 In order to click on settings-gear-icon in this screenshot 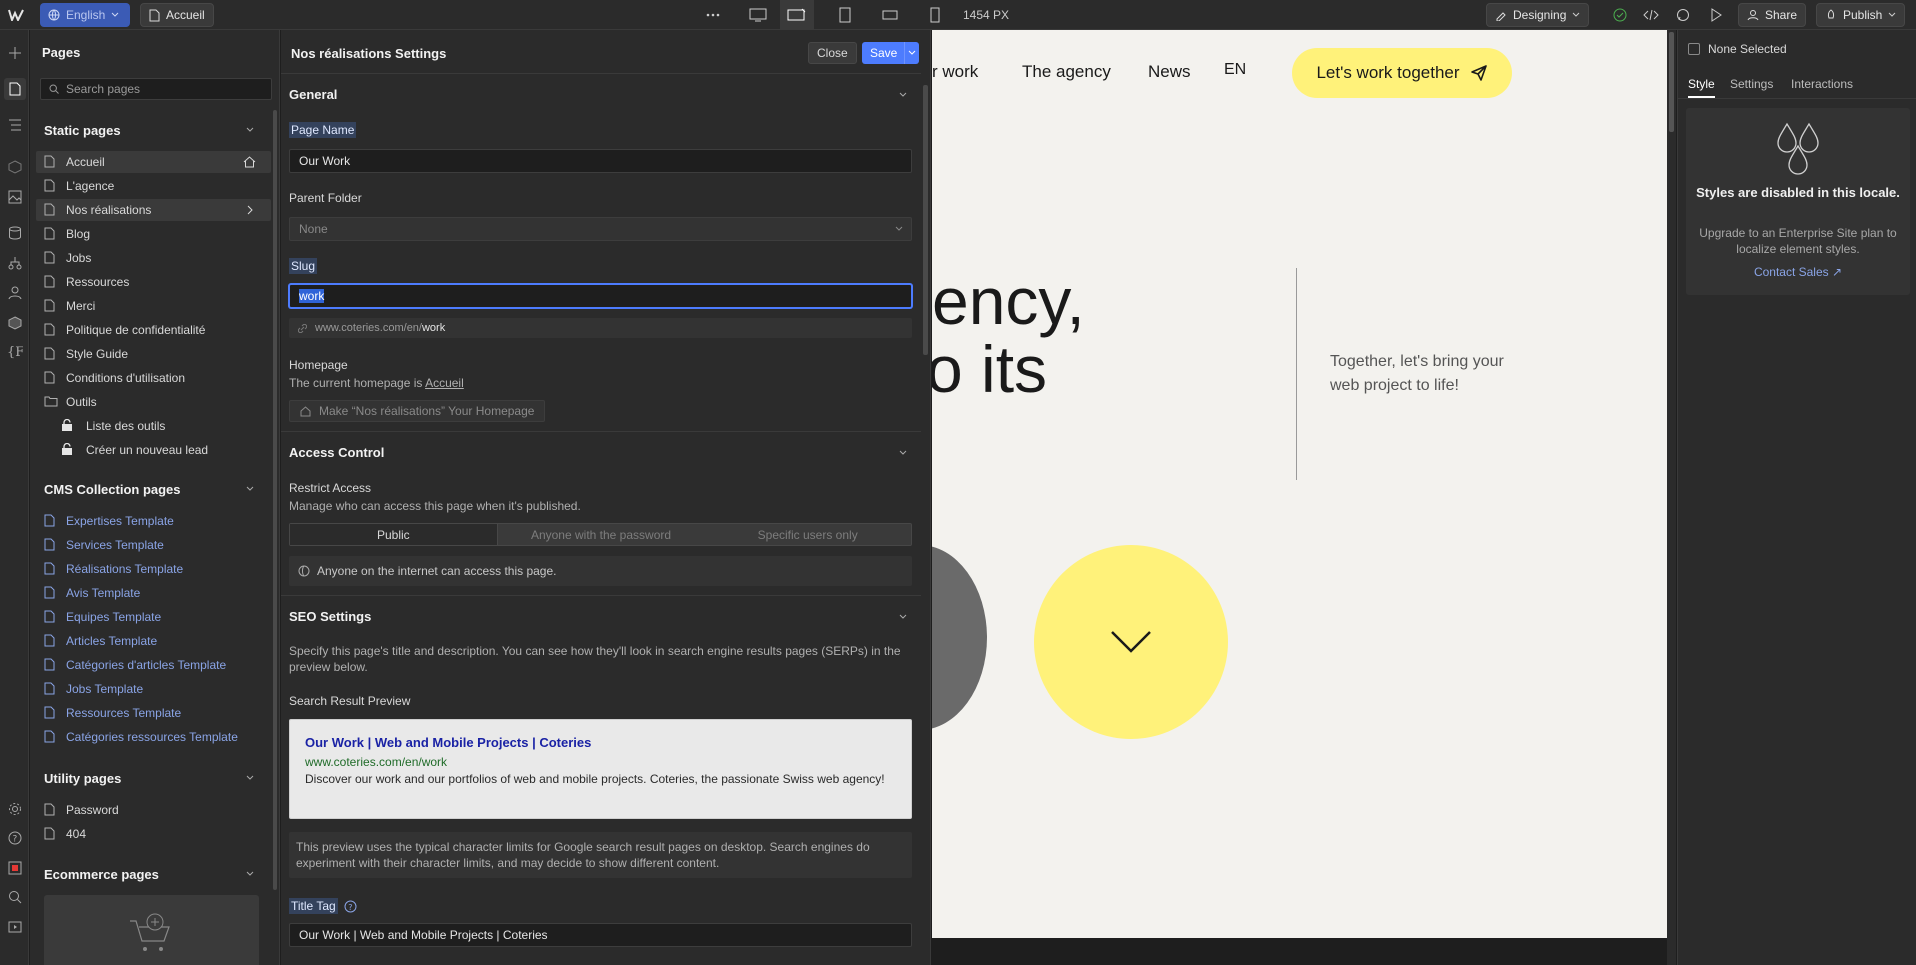, I will do `click(15, 809)`.